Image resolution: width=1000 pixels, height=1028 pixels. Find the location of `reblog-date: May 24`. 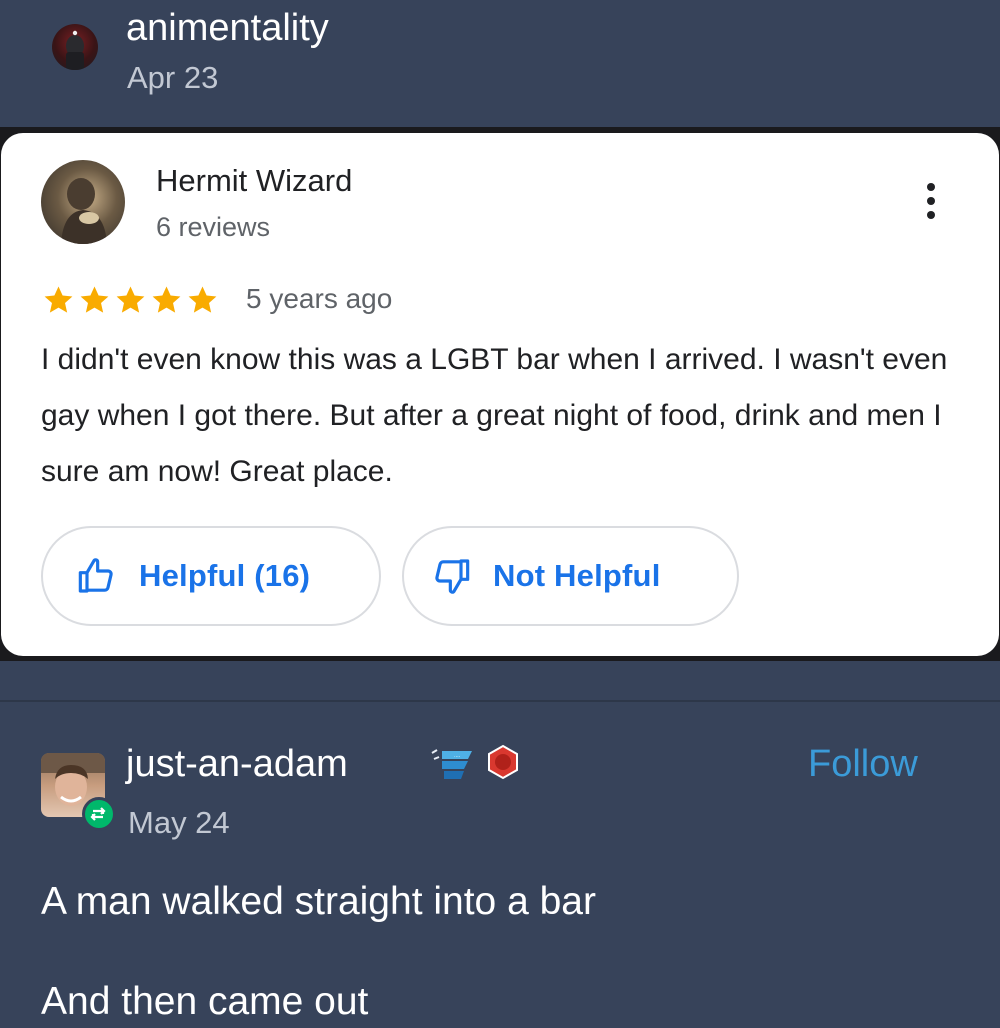

reblog-date: May 24 is located at coordinates (179, 822).